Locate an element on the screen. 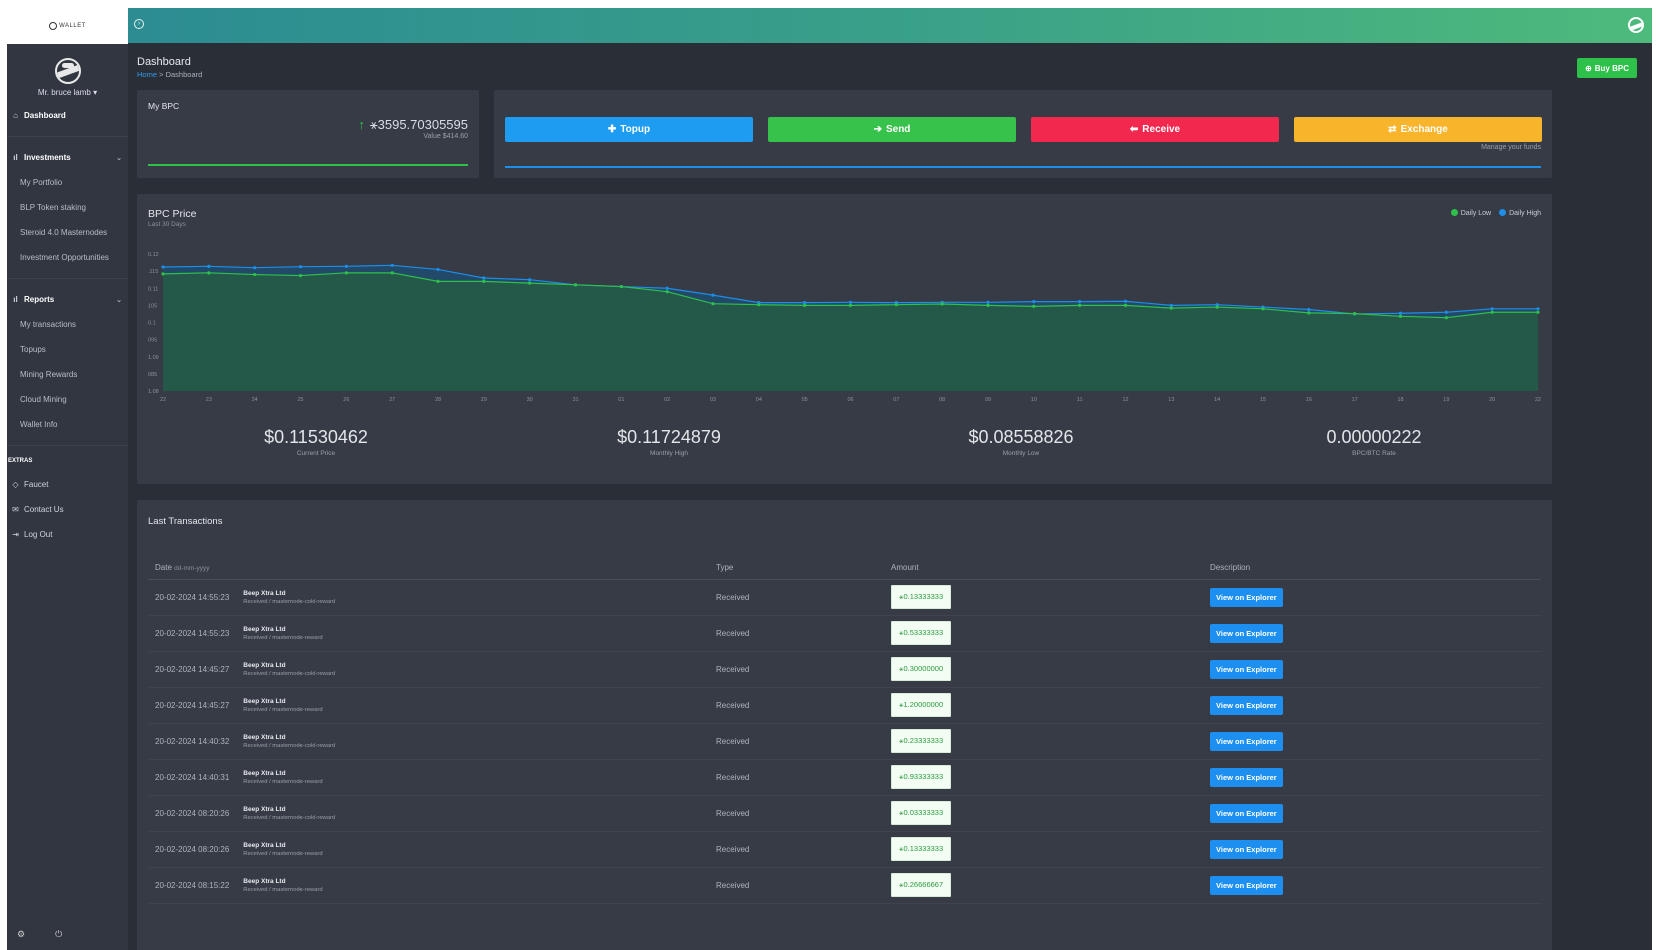 The image size is (1659, 950). gear-icon: ⚙ is located at coordinates (21, 934).